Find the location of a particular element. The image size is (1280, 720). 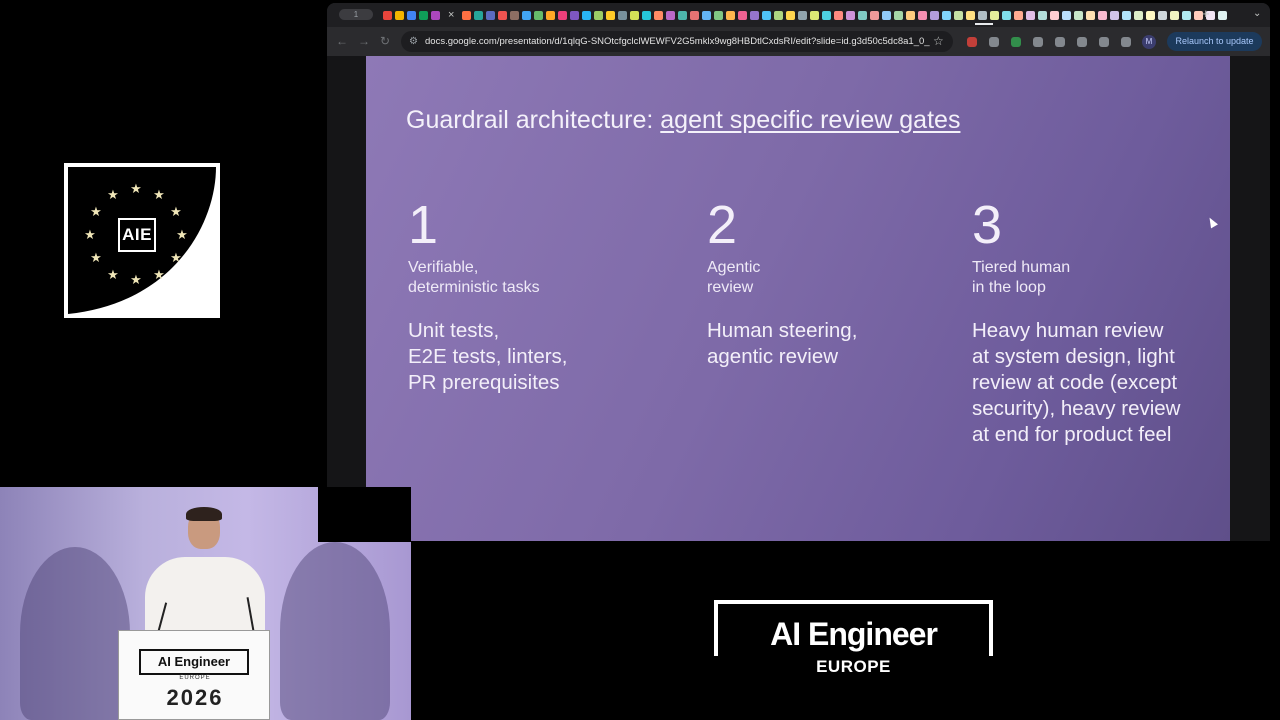

relaunch-to-update-button: Relaunch to update is located at coordinates (1214, 41).